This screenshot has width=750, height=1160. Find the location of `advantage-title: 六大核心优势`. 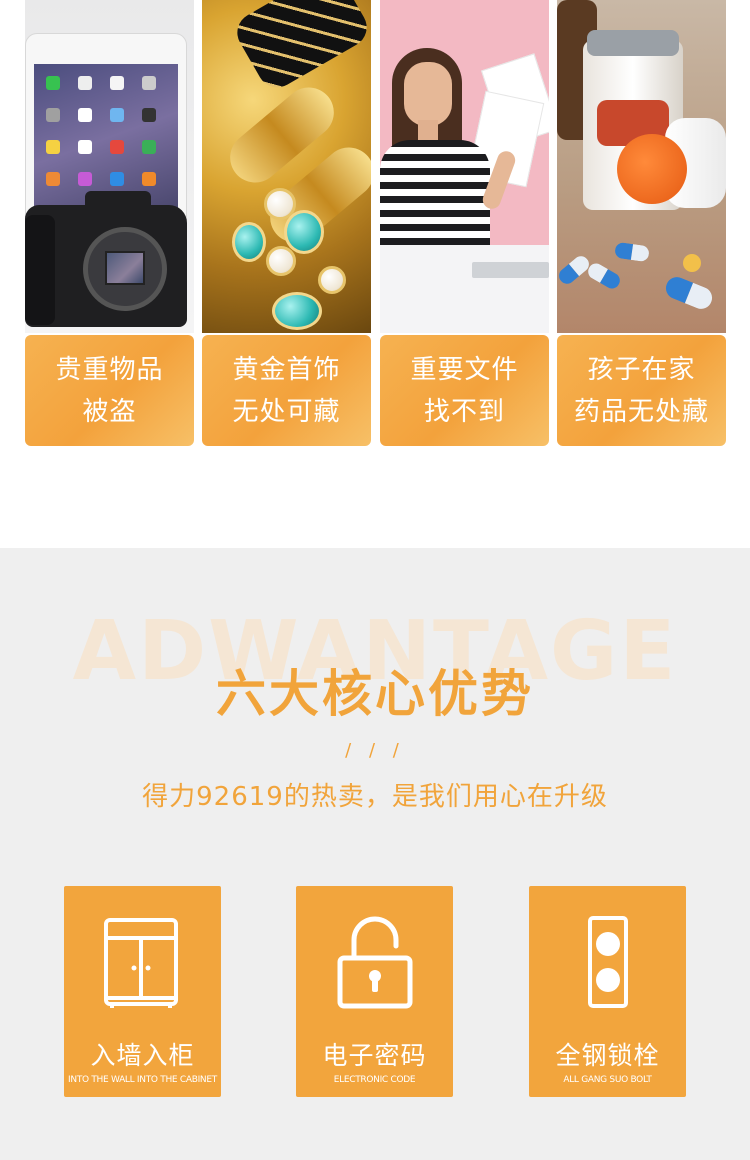

advantage-title: 六大核心优势 is located at coordinates (375, 694).